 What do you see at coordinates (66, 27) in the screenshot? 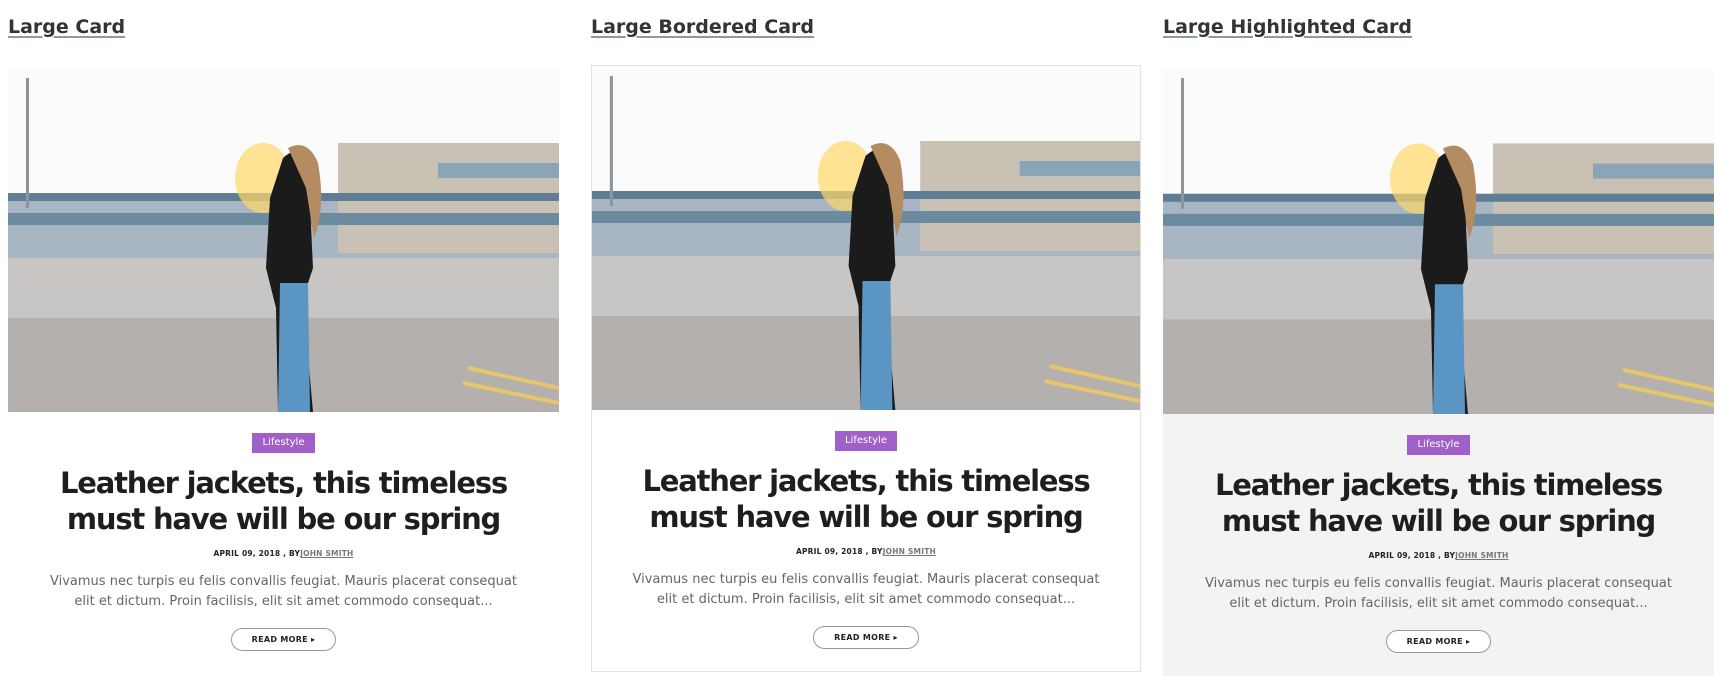
I see `section-title-large-card: Large Card` at bounding box center [66, 27].